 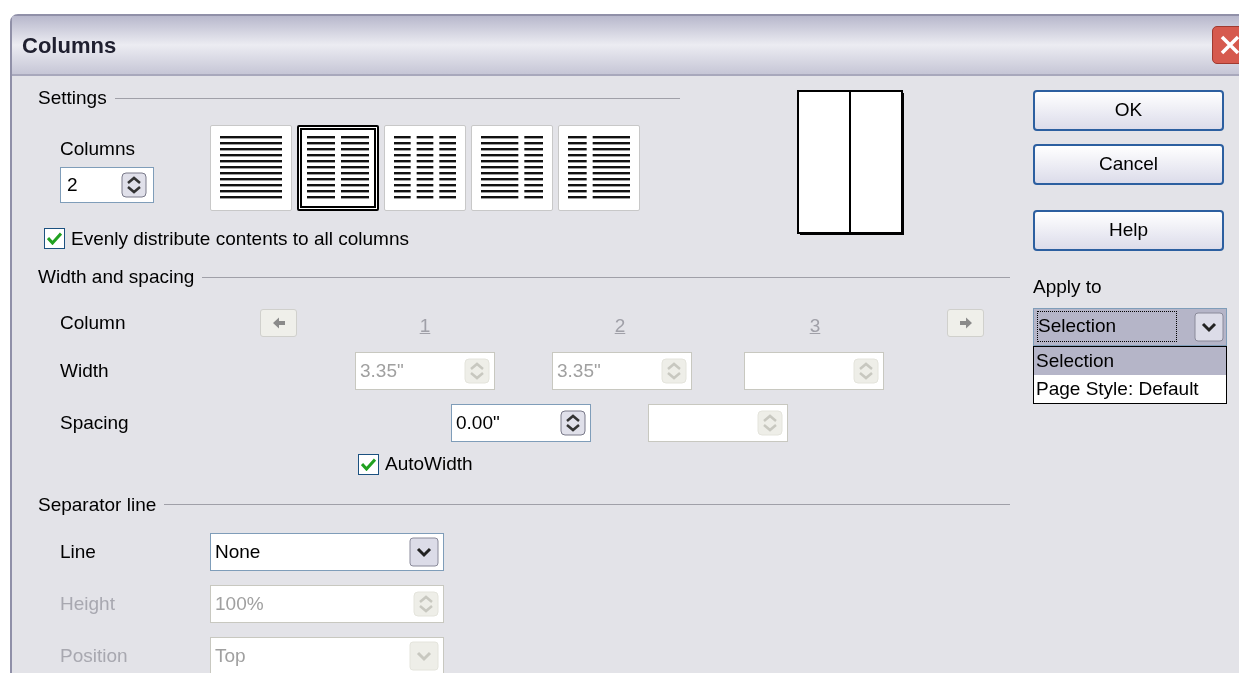 What do you see at coordinates (429, 464) in the screenshot?
I see `checkbox-label: AutoWidth` at bounding box center [429, 464].